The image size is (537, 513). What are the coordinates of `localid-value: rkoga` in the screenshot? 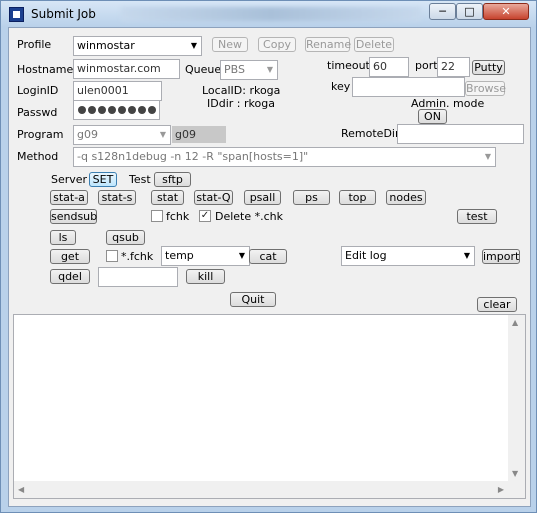 It's located at (265, 90).